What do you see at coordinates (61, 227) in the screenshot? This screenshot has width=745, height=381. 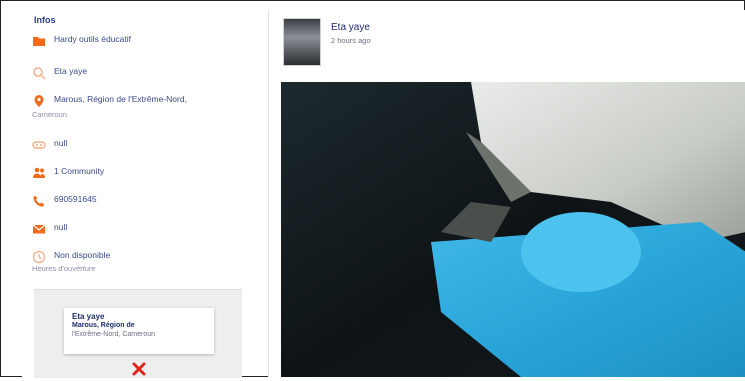 I see `info-email: null` at bounding box center [61, 227].